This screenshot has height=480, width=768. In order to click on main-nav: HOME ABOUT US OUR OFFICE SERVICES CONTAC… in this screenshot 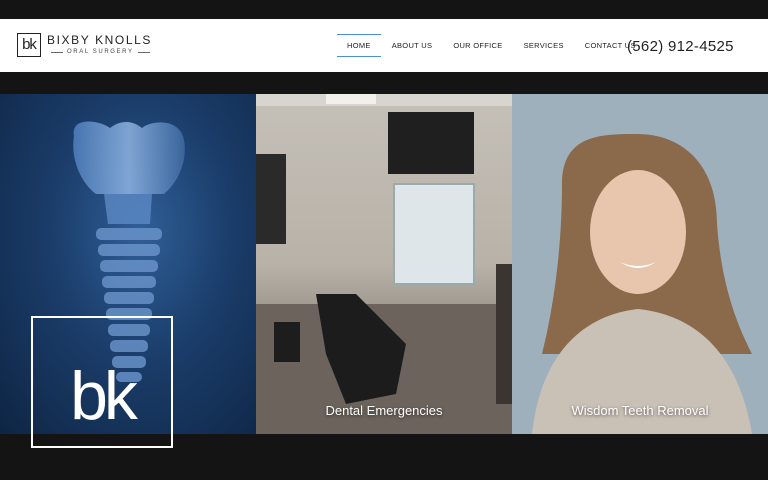, I will do `click(492, 45)`.